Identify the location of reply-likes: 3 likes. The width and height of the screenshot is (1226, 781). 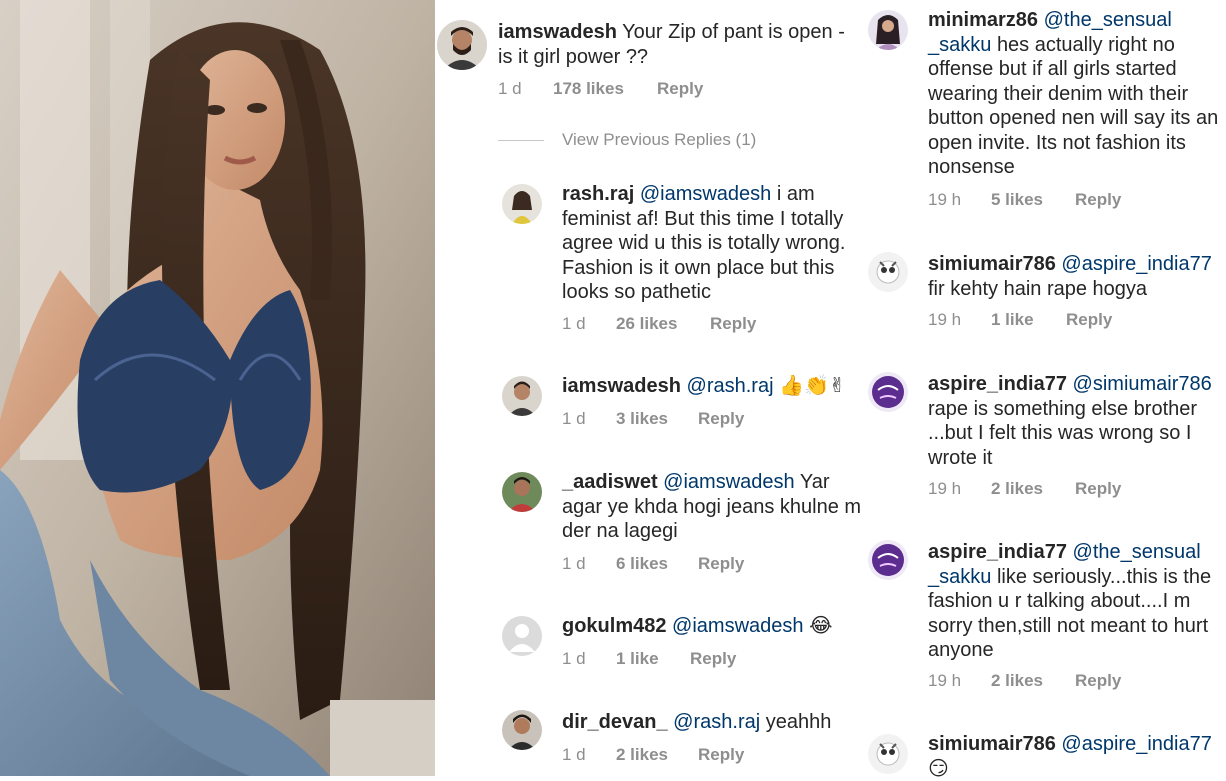
(642, 419).